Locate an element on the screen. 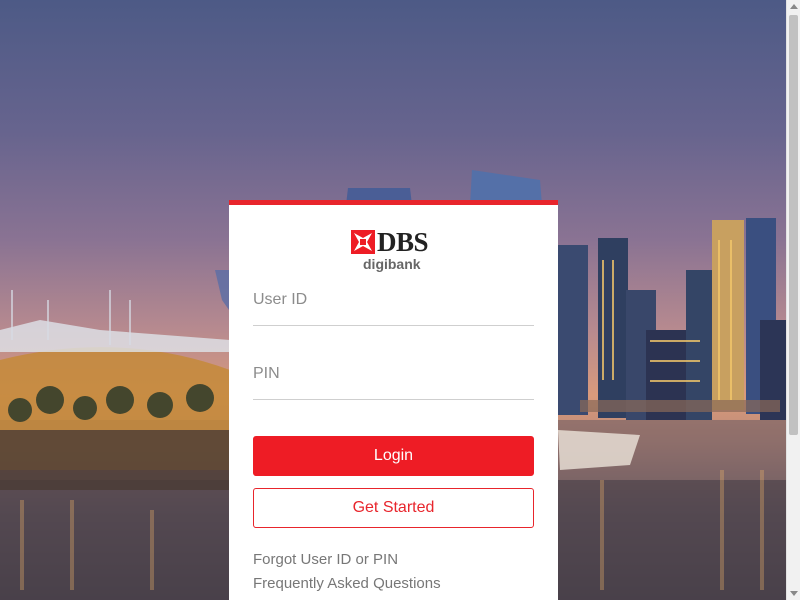  scroll-down-arrow is located at coordinates (793, 593).